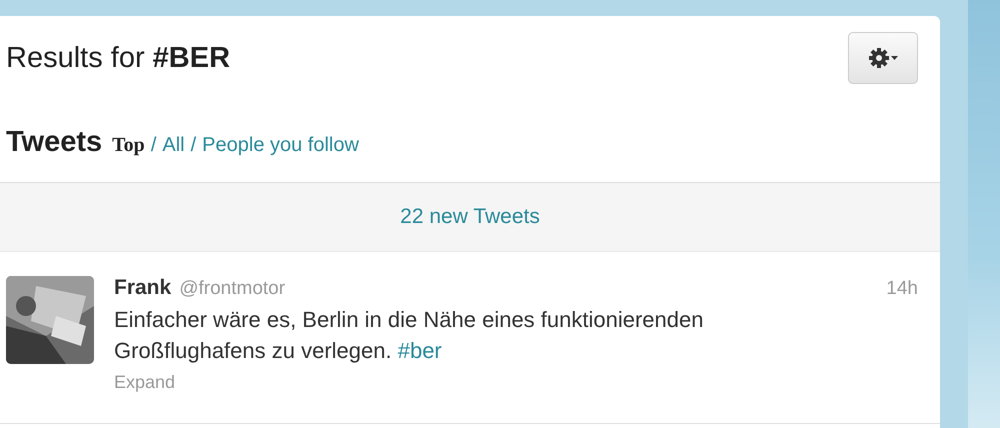  What do you see at coordinates (280, 145) in the screenshot?
I see `filter-link: People you follow` at bounding box center [280, 145].